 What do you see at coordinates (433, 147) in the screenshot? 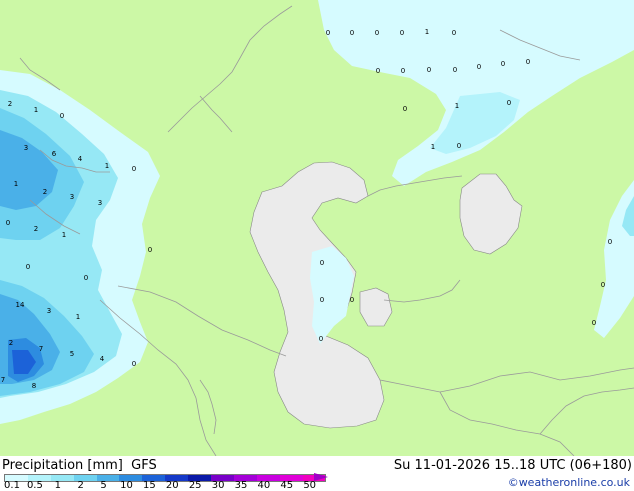
I see `value-north-17: 1` at bounding box center [433, 147].